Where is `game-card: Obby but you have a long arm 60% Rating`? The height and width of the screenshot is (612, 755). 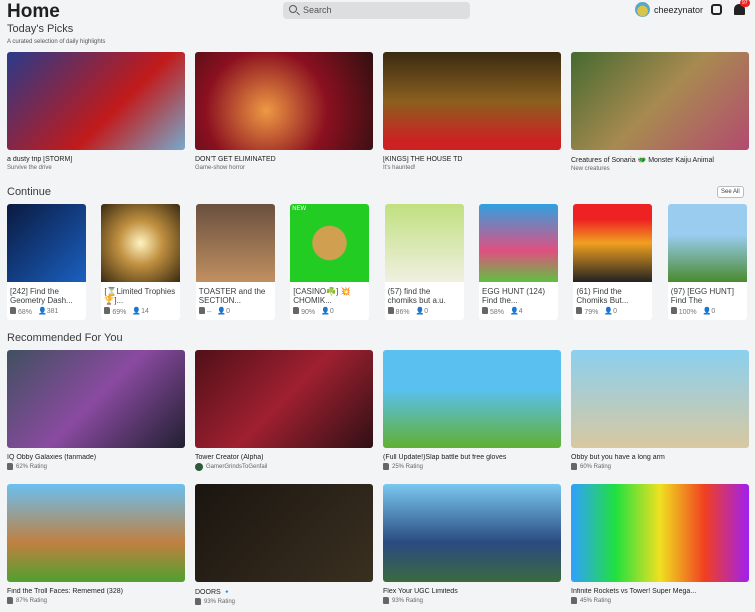 game-card: Obby but you have a long arm 60% Rating is located at coordinates (660, 410).